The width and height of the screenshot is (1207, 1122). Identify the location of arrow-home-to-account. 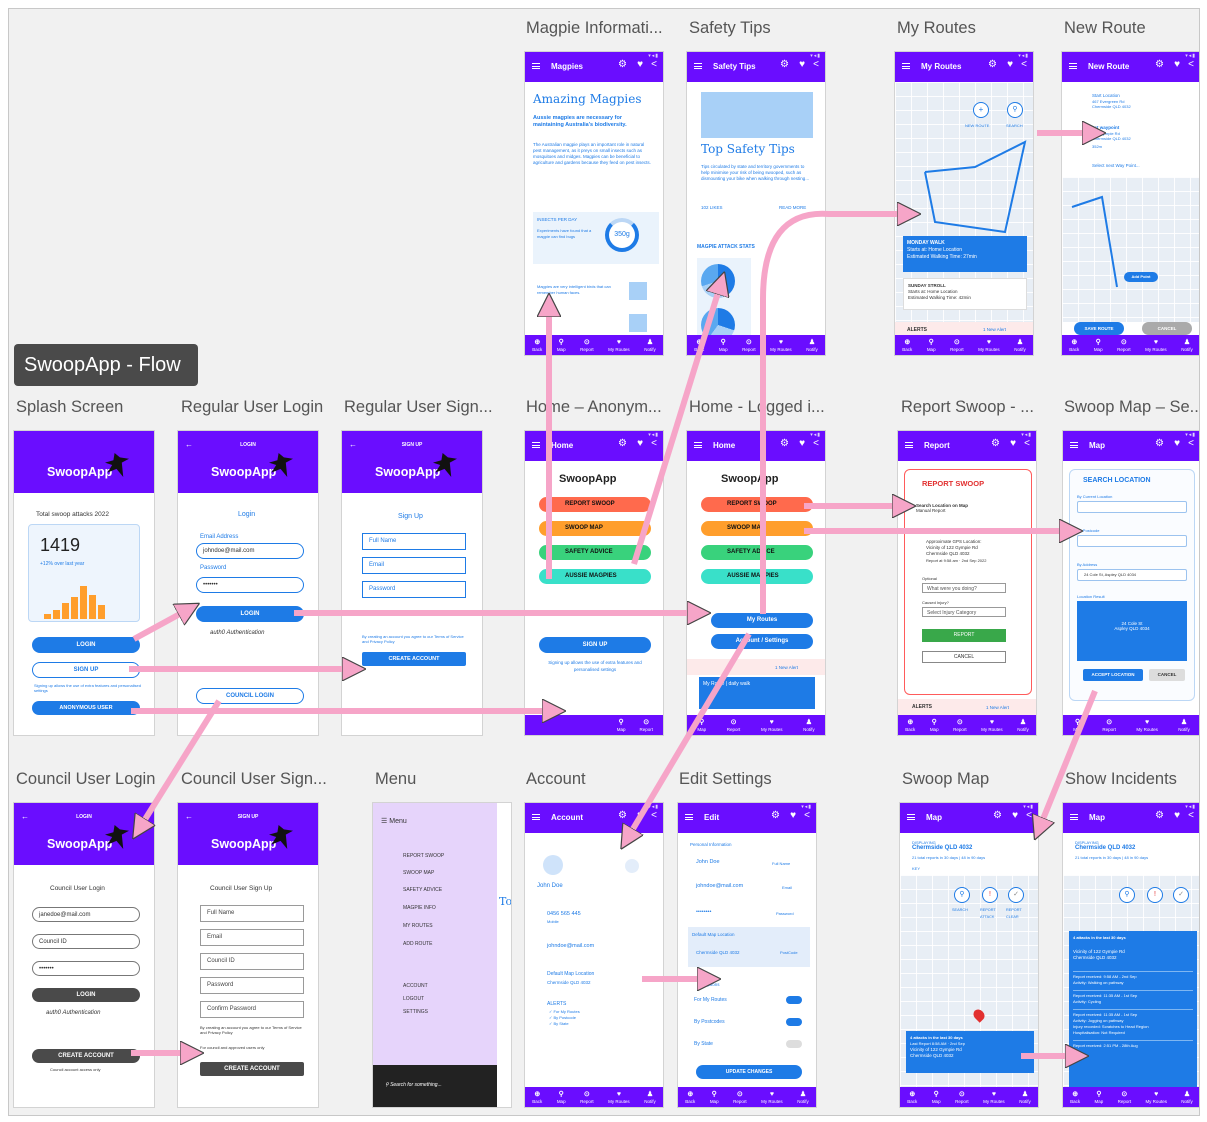
(689, 735).